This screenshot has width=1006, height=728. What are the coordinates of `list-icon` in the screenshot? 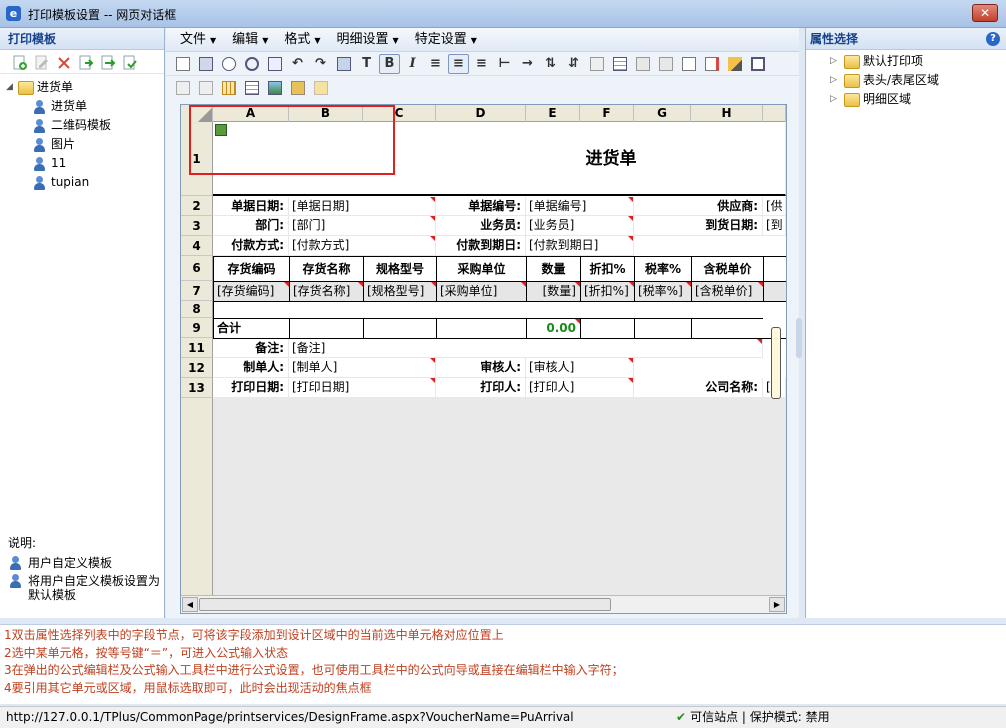 It's located at (251, 88).